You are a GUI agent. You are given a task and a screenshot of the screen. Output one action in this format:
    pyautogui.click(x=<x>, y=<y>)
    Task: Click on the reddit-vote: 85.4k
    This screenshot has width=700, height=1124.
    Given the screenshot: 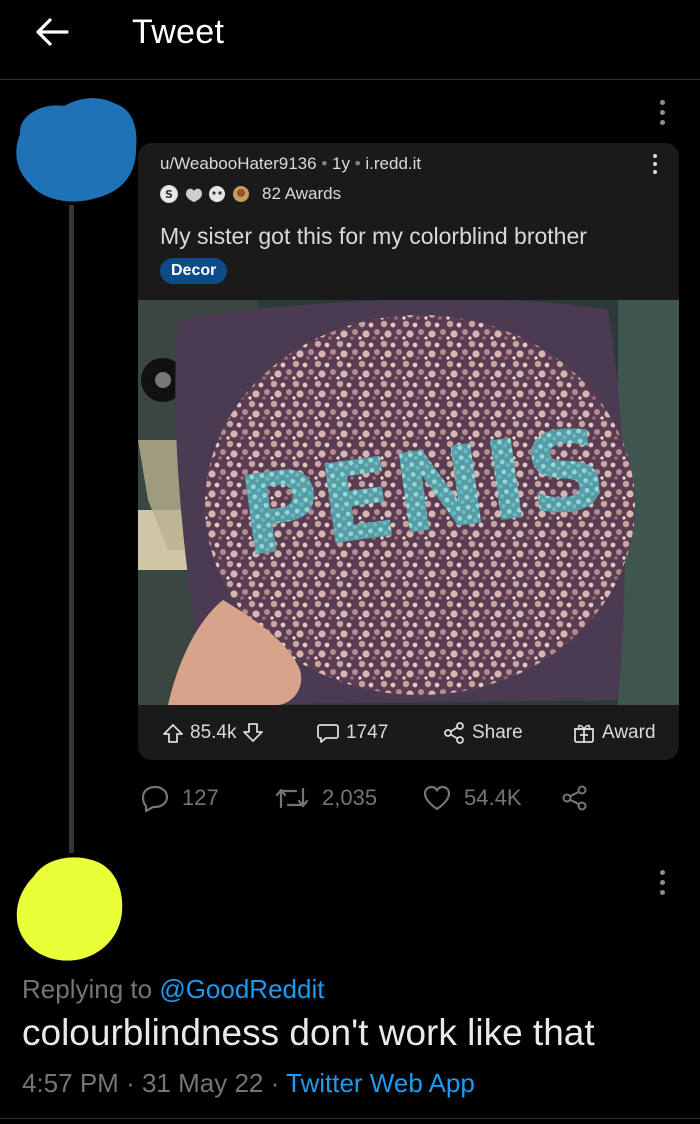 What is the action you would take?
    pyautogui.click(x=213, y=732)
    